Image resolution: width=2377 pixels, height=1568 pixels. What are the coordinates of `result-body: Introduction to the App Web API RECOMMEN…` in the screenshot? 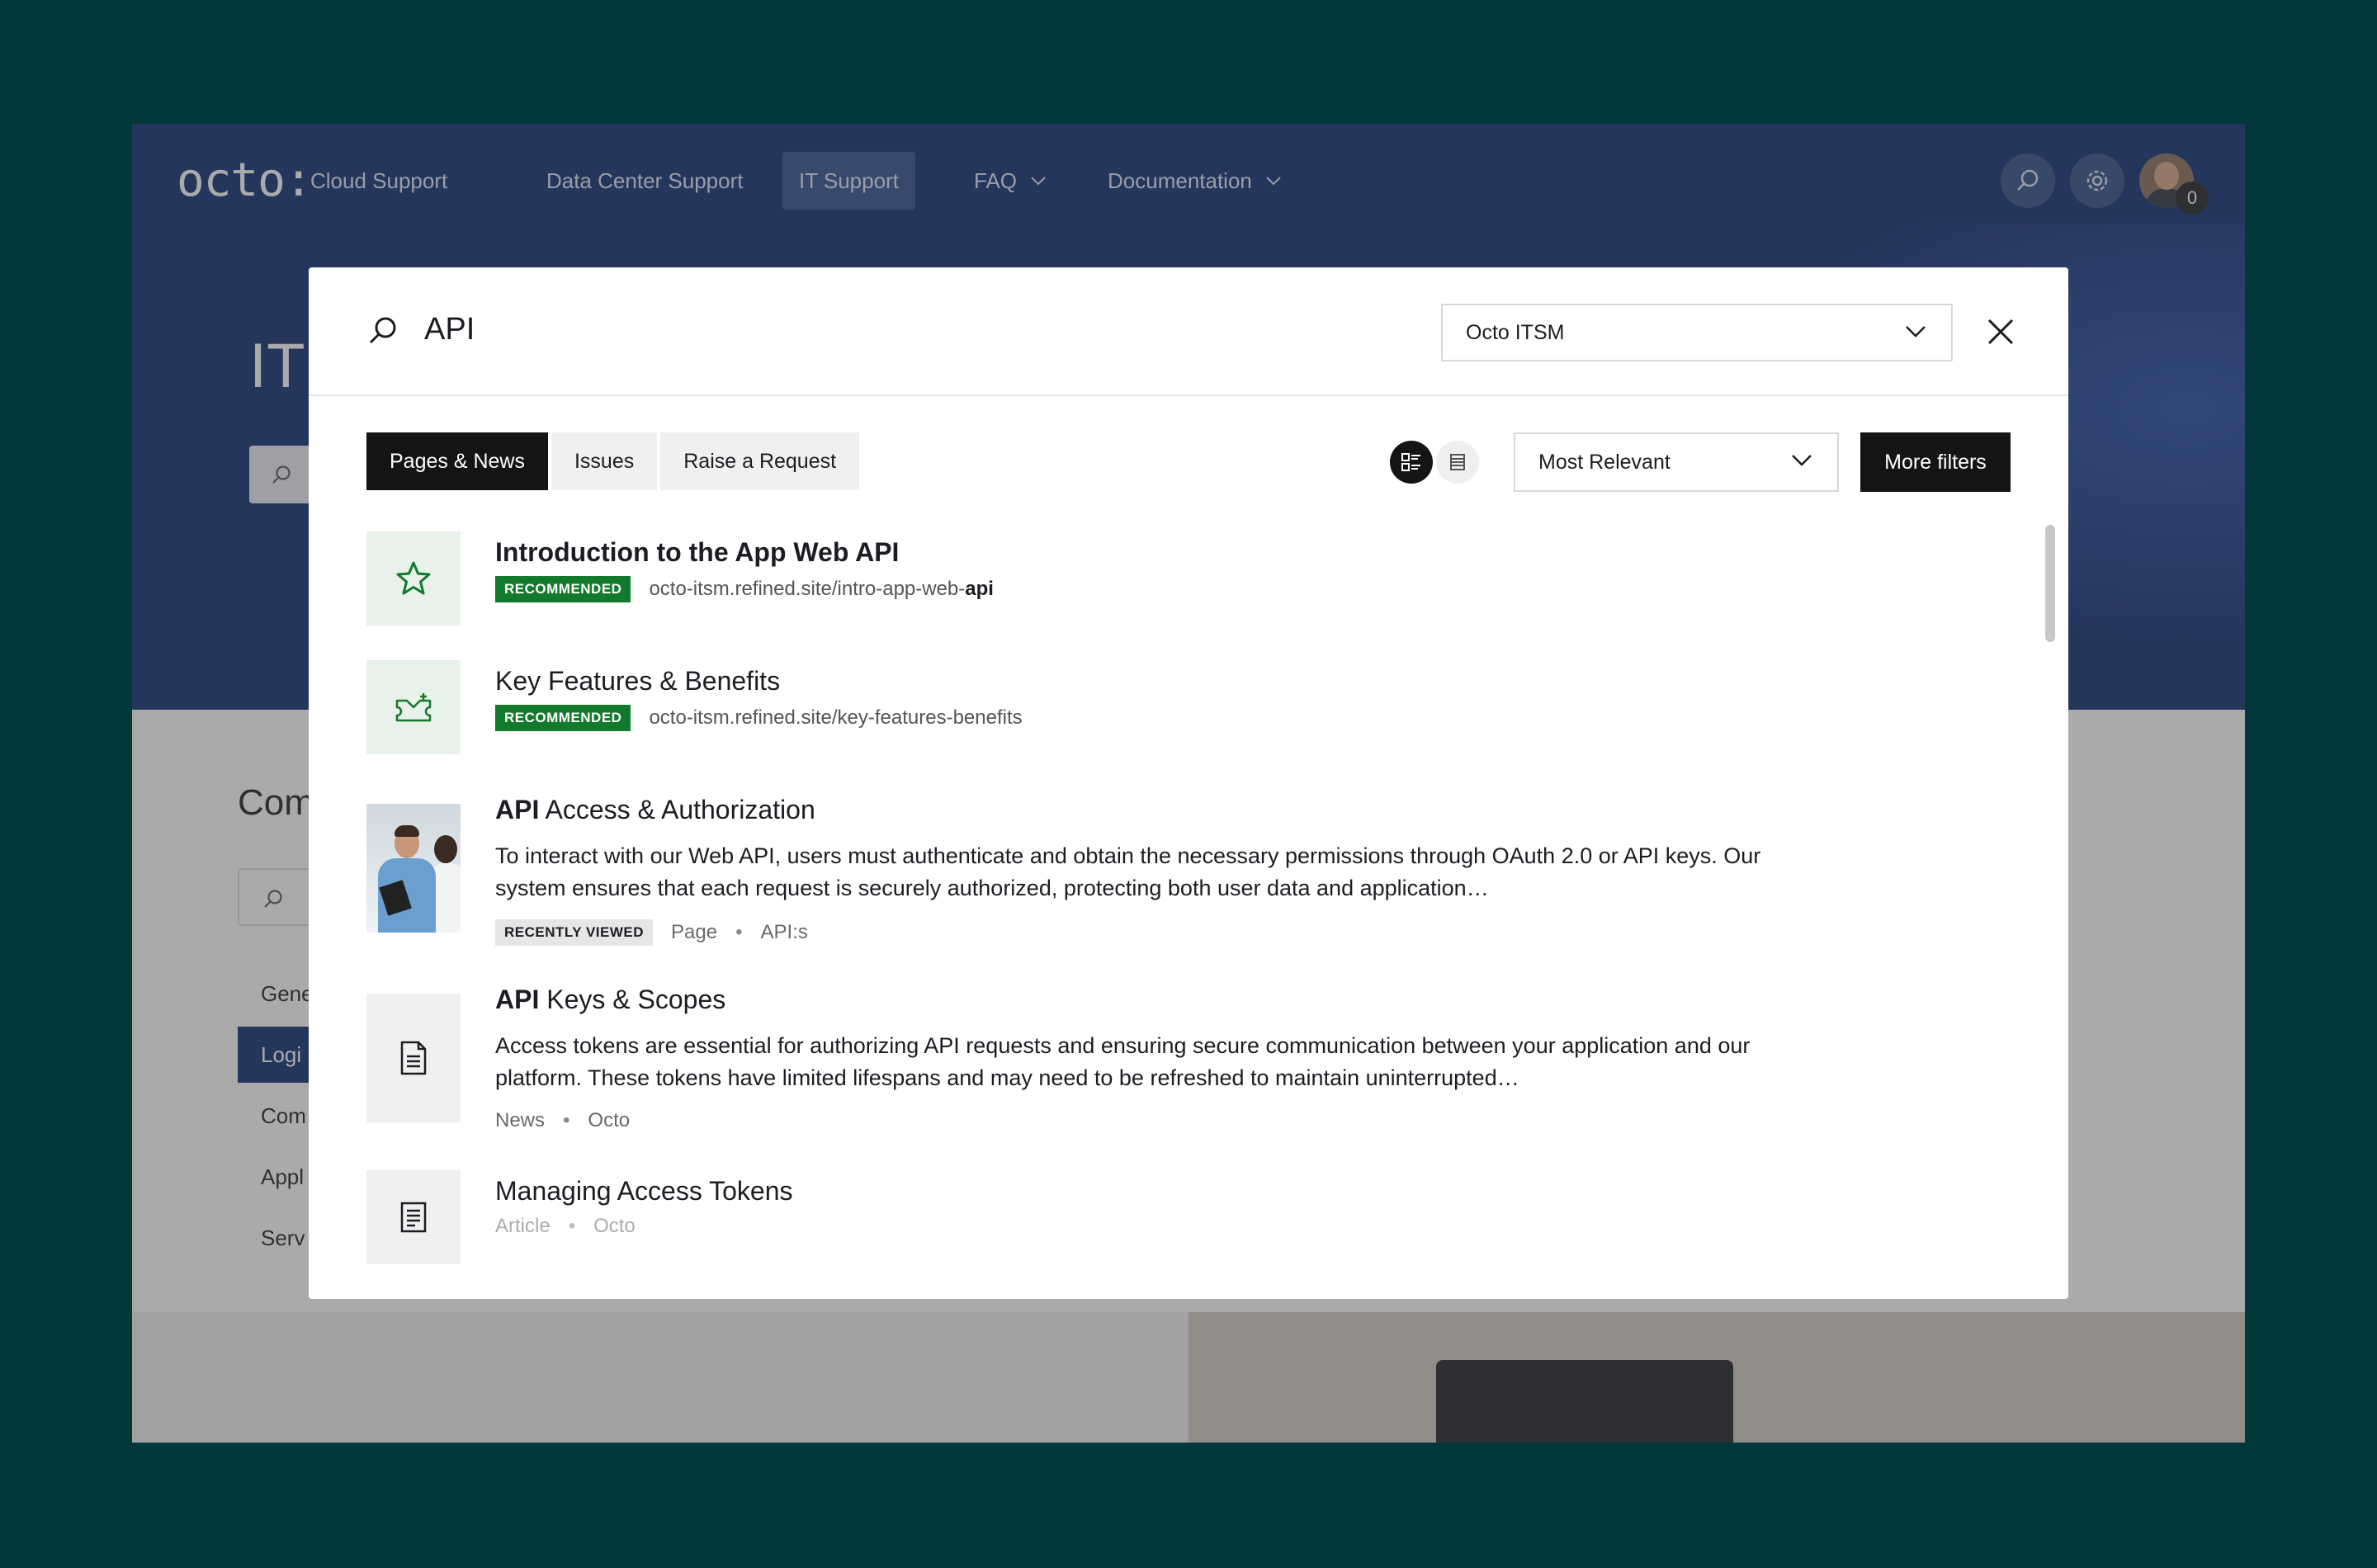 It's located at (1172, 569).